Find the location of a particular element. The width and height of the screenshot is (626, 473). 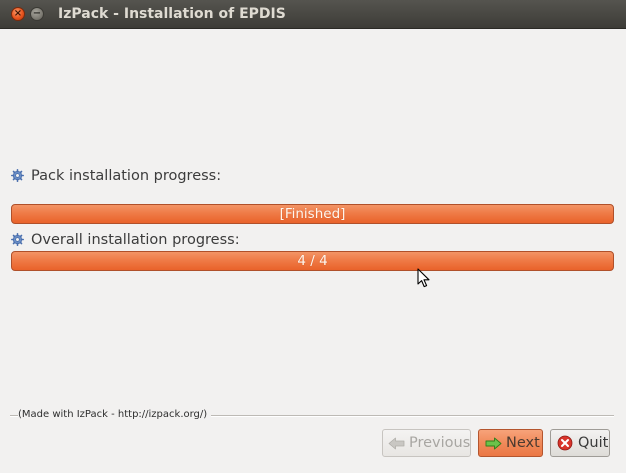

quit-button-label: Quit is located at coordinates (593, 443).